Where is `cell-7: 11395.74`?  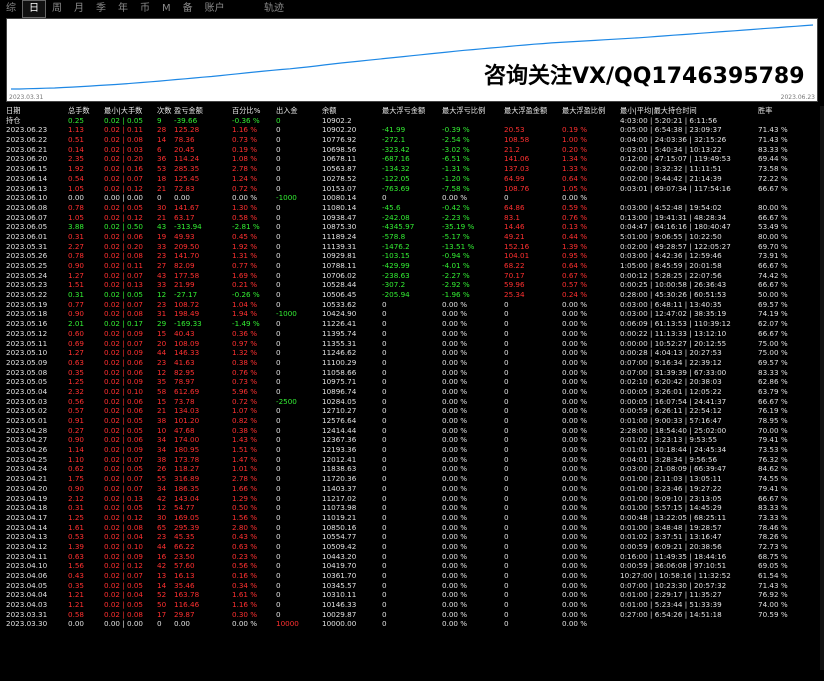
cell-7: 11395.74 is located at coordinates (339, 333).